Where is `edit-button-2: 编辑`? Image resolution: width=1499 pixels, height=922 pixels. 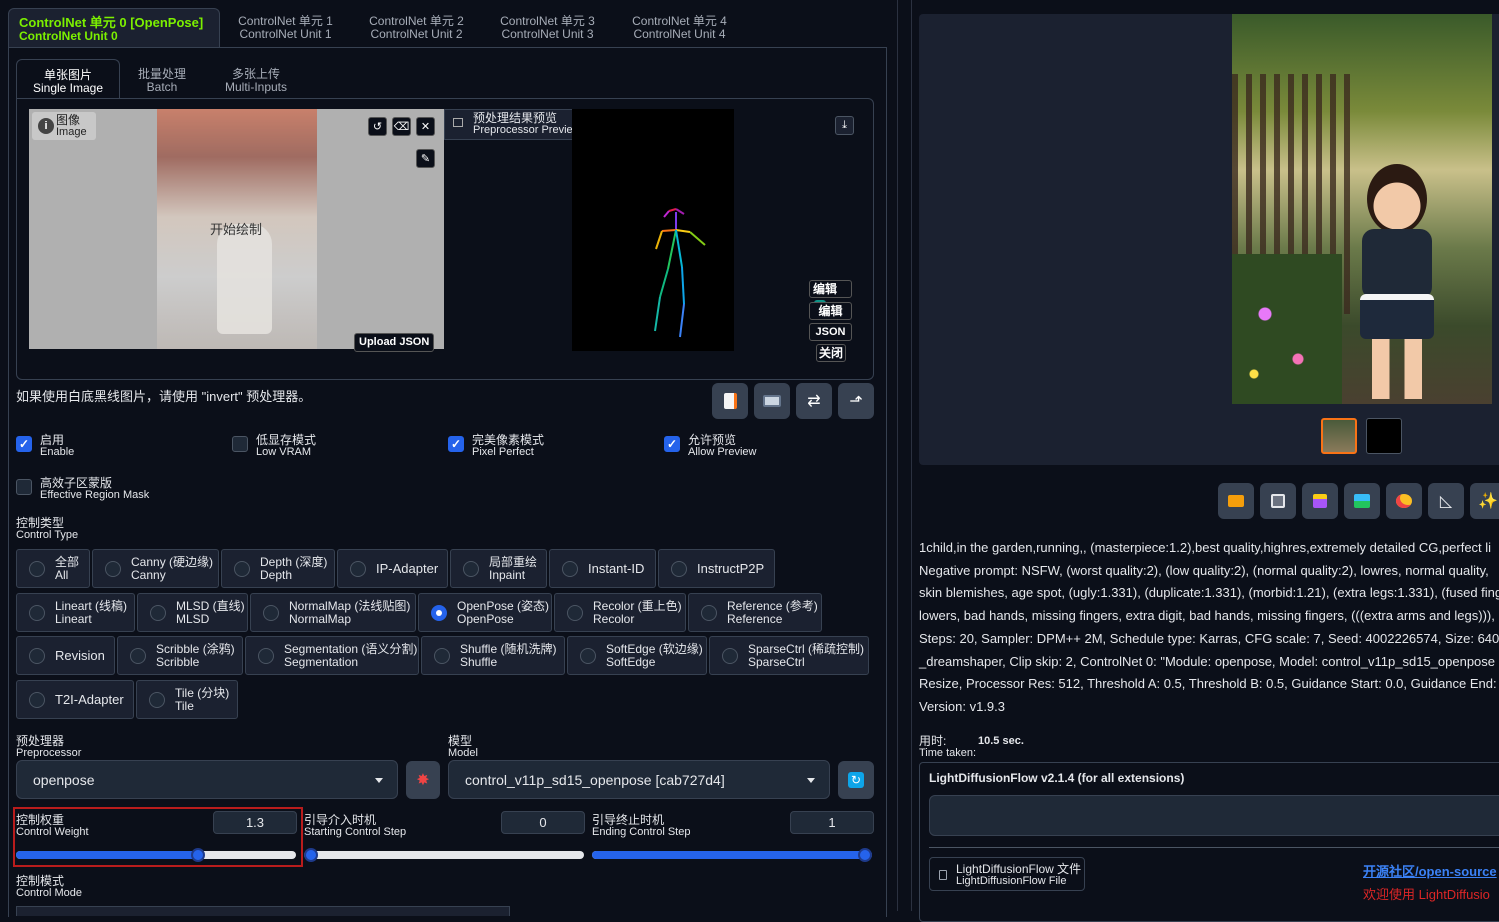 edit-button-2: 编辑 is located at coordinates (830, 311).